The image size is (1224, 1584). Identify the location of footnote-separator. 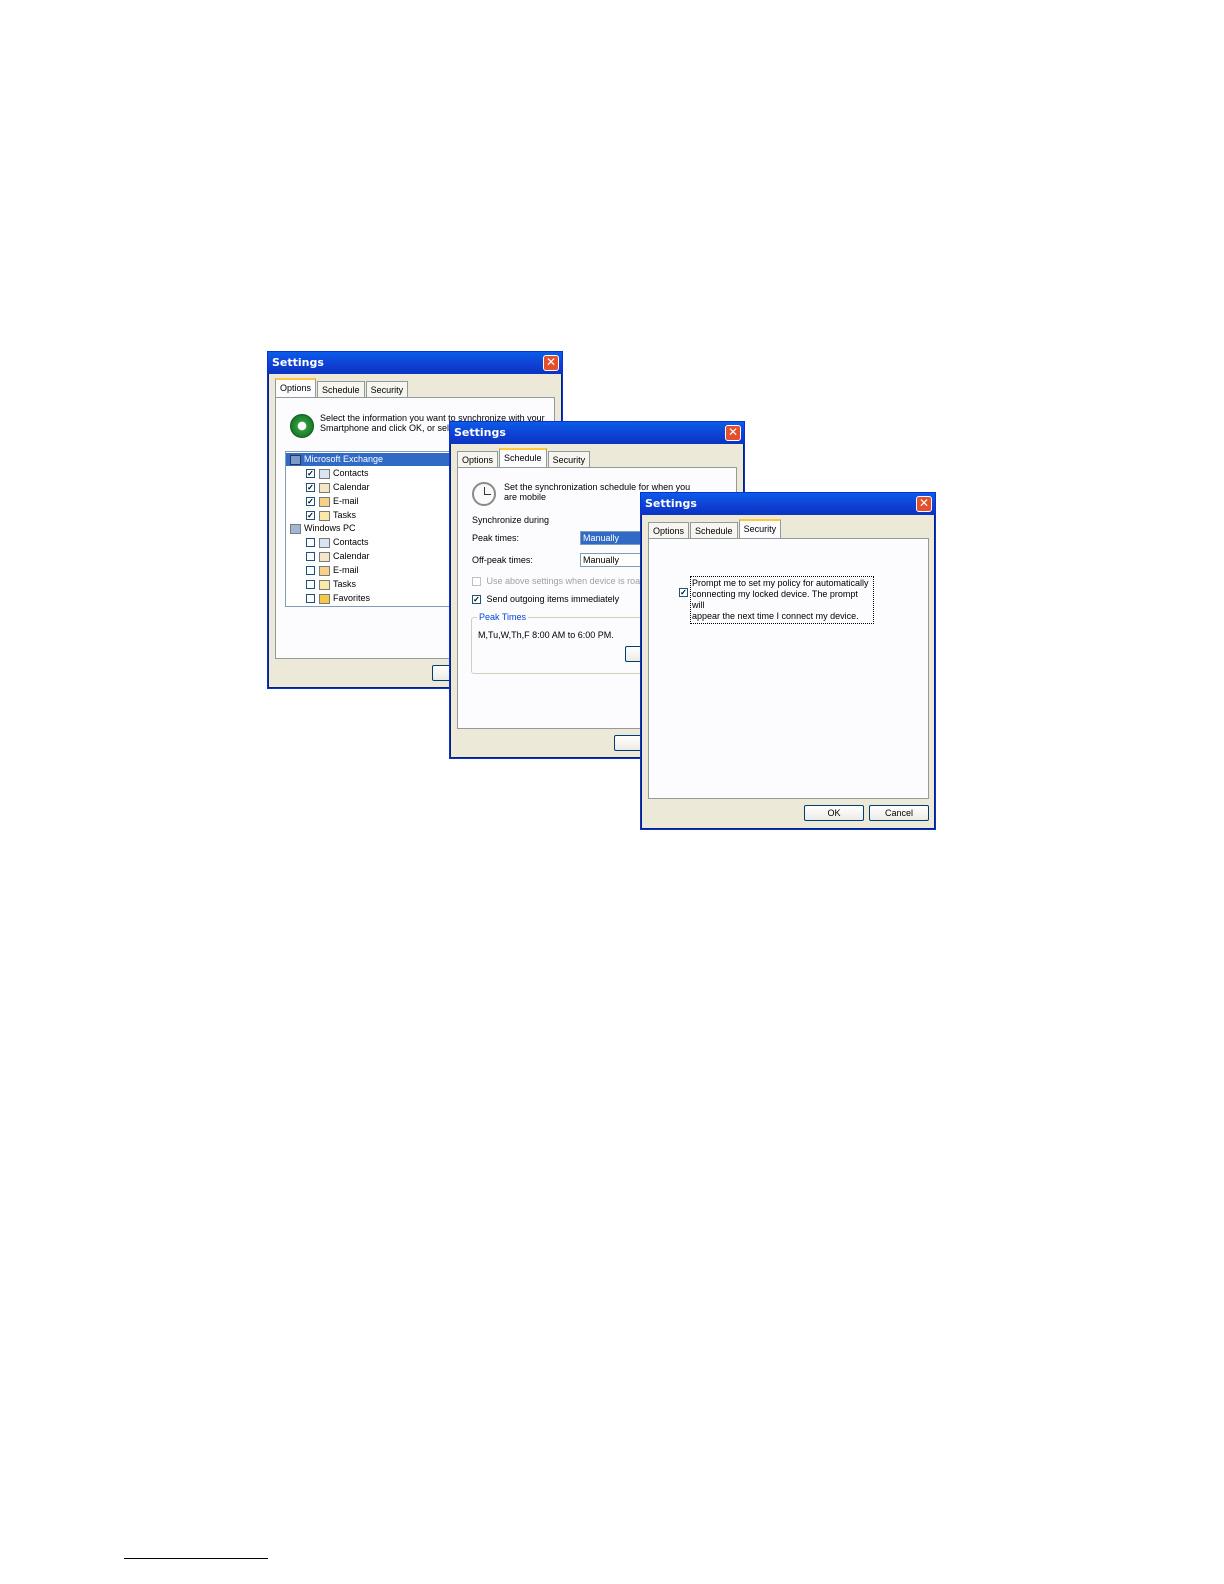
(196, 1558).